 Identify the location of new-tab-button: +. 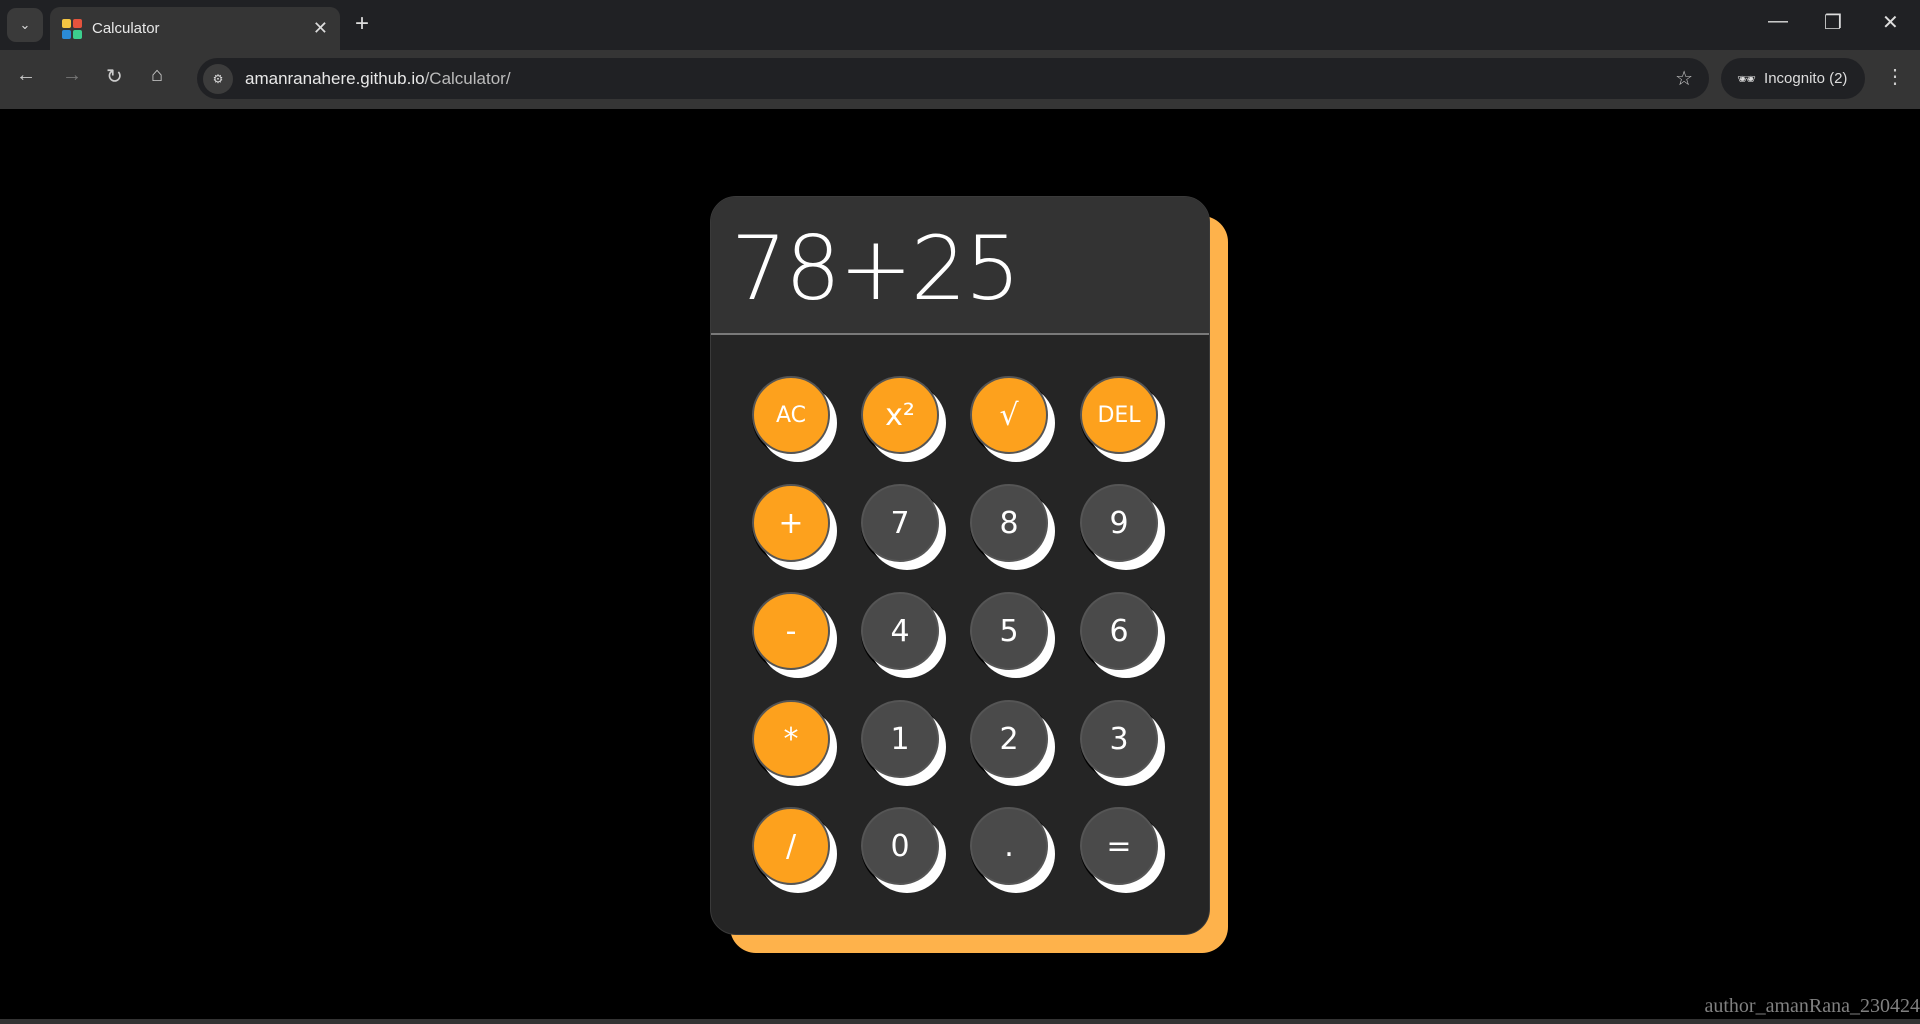
(362, 24).